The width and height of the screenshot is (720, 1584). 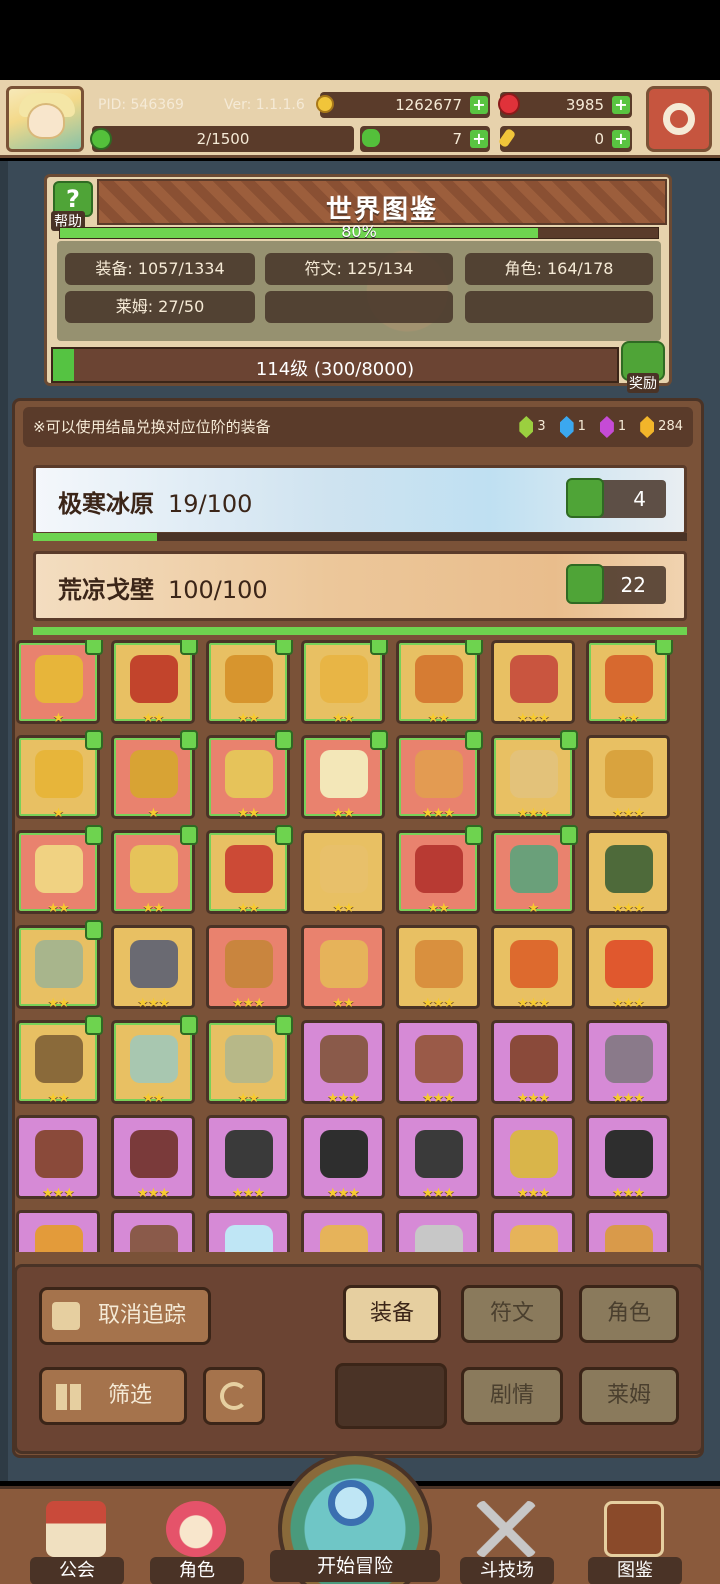 What do you see at coordinates (635, 1539) in the screenshot?
I see `nav-codex: 图鉴` at bounding box center [635, 1539].